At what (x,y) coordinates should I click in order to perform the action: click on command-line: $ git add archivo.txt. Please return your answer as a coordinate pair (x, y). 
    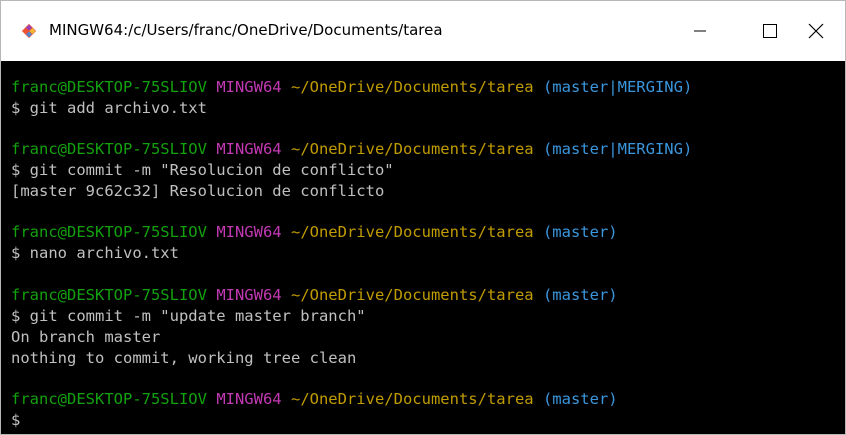
    Looking at the image, I should click on (109, 108).